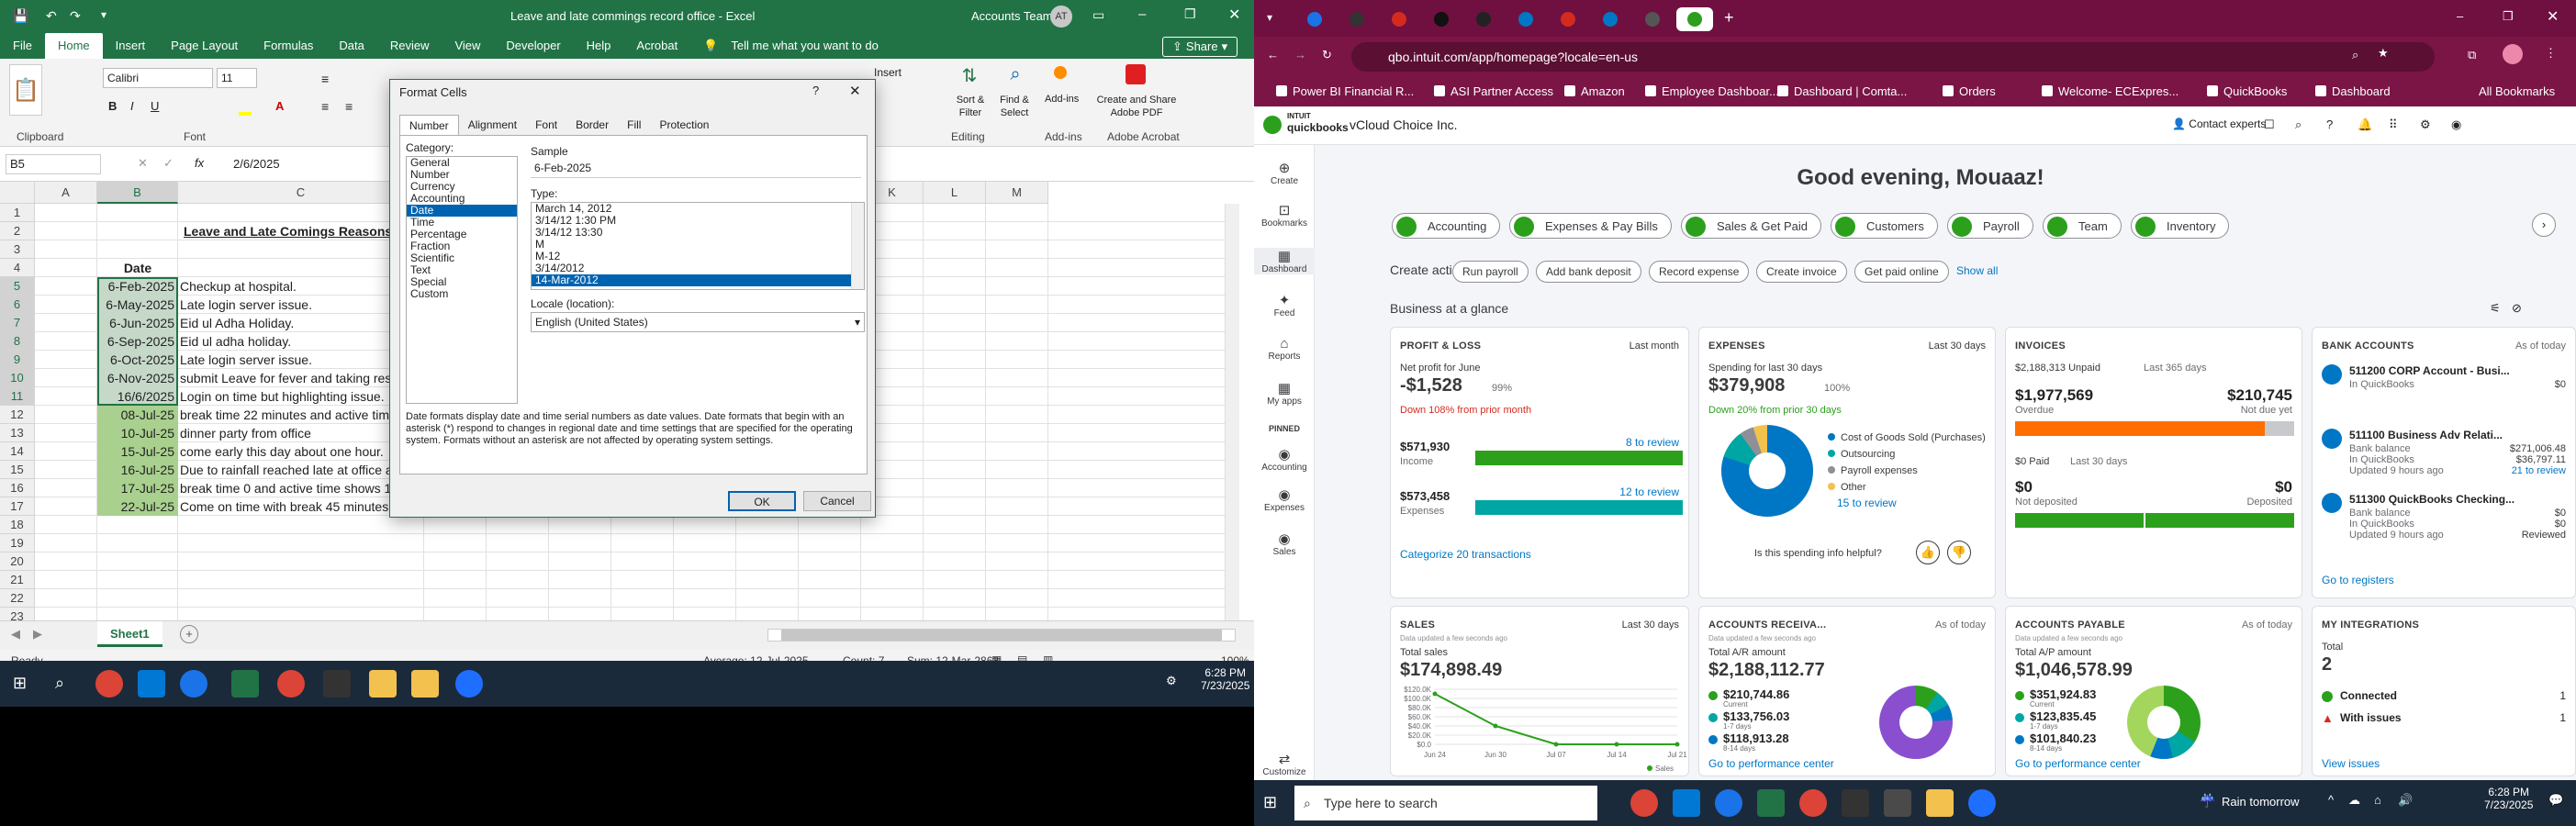 The height and width of the screenshot is (826, 2576). What do you see at coordinates (1465, 554) in the screenshot?
I see `categorize-link: Categorize 20 transactions` at bounding box center [1465, 554].